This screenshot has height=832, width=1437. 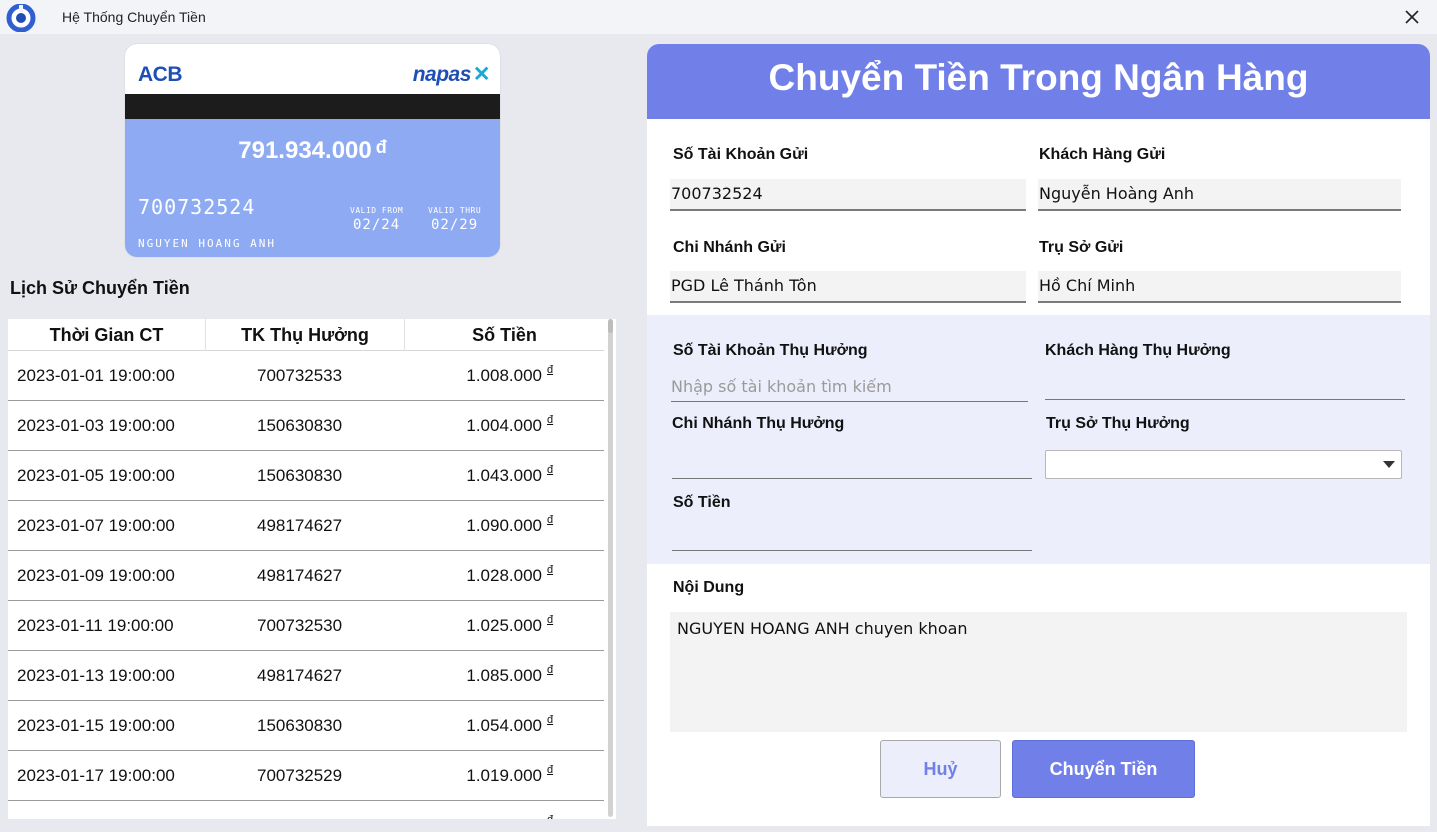 What do you see at coordinates (849, 388) in the screenshot?
I see `recipient-account-input: Nhập số tài khoản tìm kiếm` at bounding box center [849, 388].